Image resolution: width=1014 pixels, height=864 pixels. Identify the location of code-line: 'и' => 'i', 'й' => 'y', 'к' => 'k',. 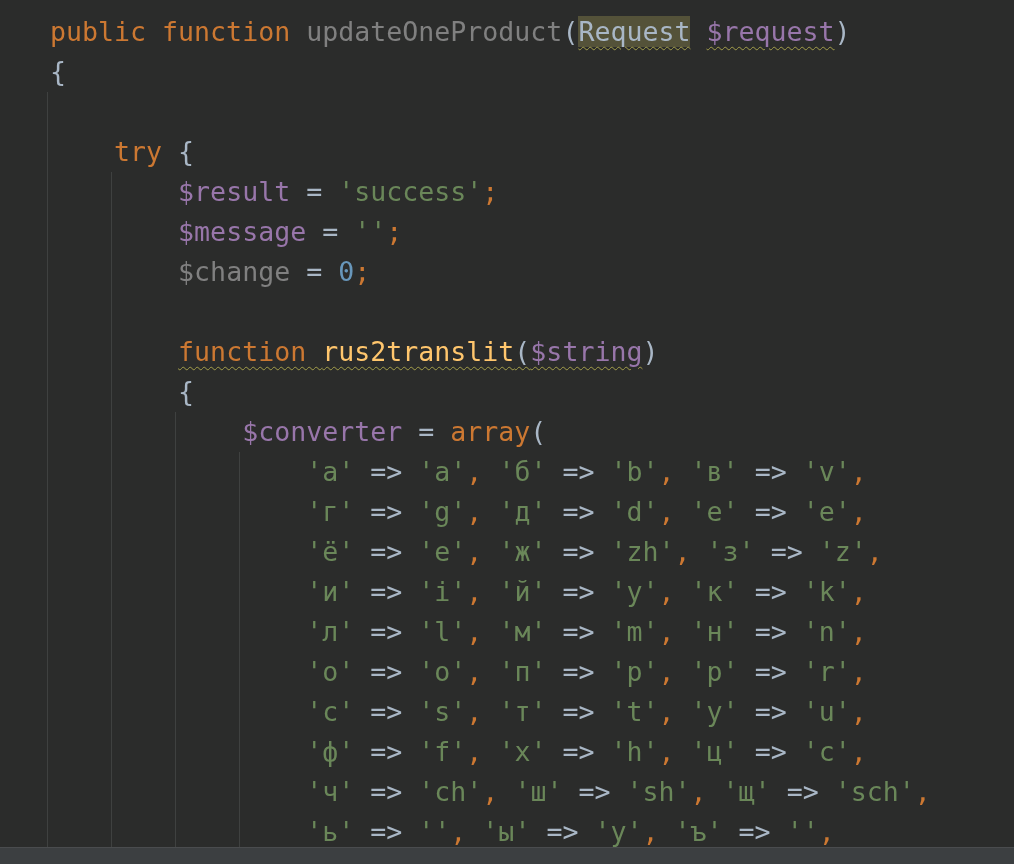
(586, 591).